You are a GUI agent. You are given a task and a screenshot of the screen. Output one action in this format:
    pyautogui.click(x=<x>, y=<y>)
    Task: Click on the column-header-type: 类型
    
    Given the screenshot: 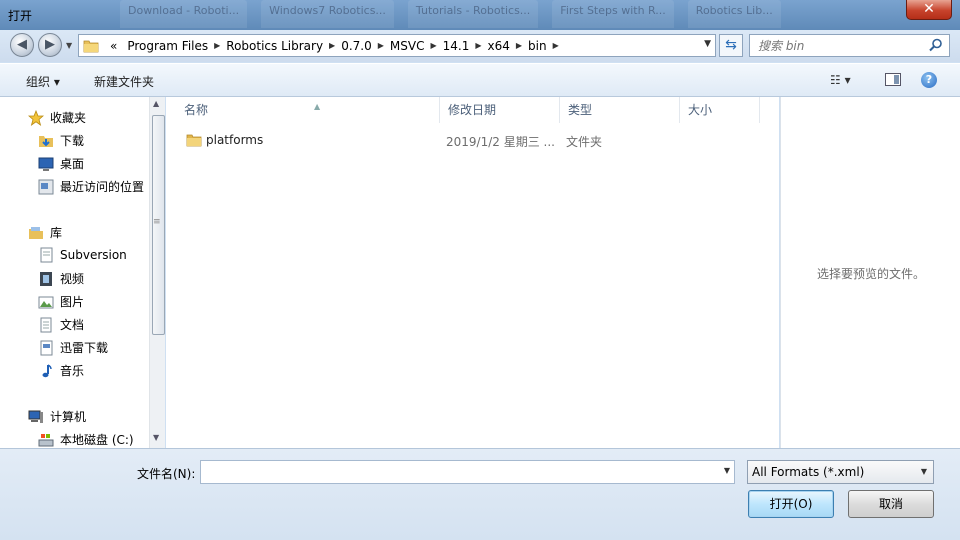 What is the action you would take?
    pyautogui.click(x=620, y=110)
    